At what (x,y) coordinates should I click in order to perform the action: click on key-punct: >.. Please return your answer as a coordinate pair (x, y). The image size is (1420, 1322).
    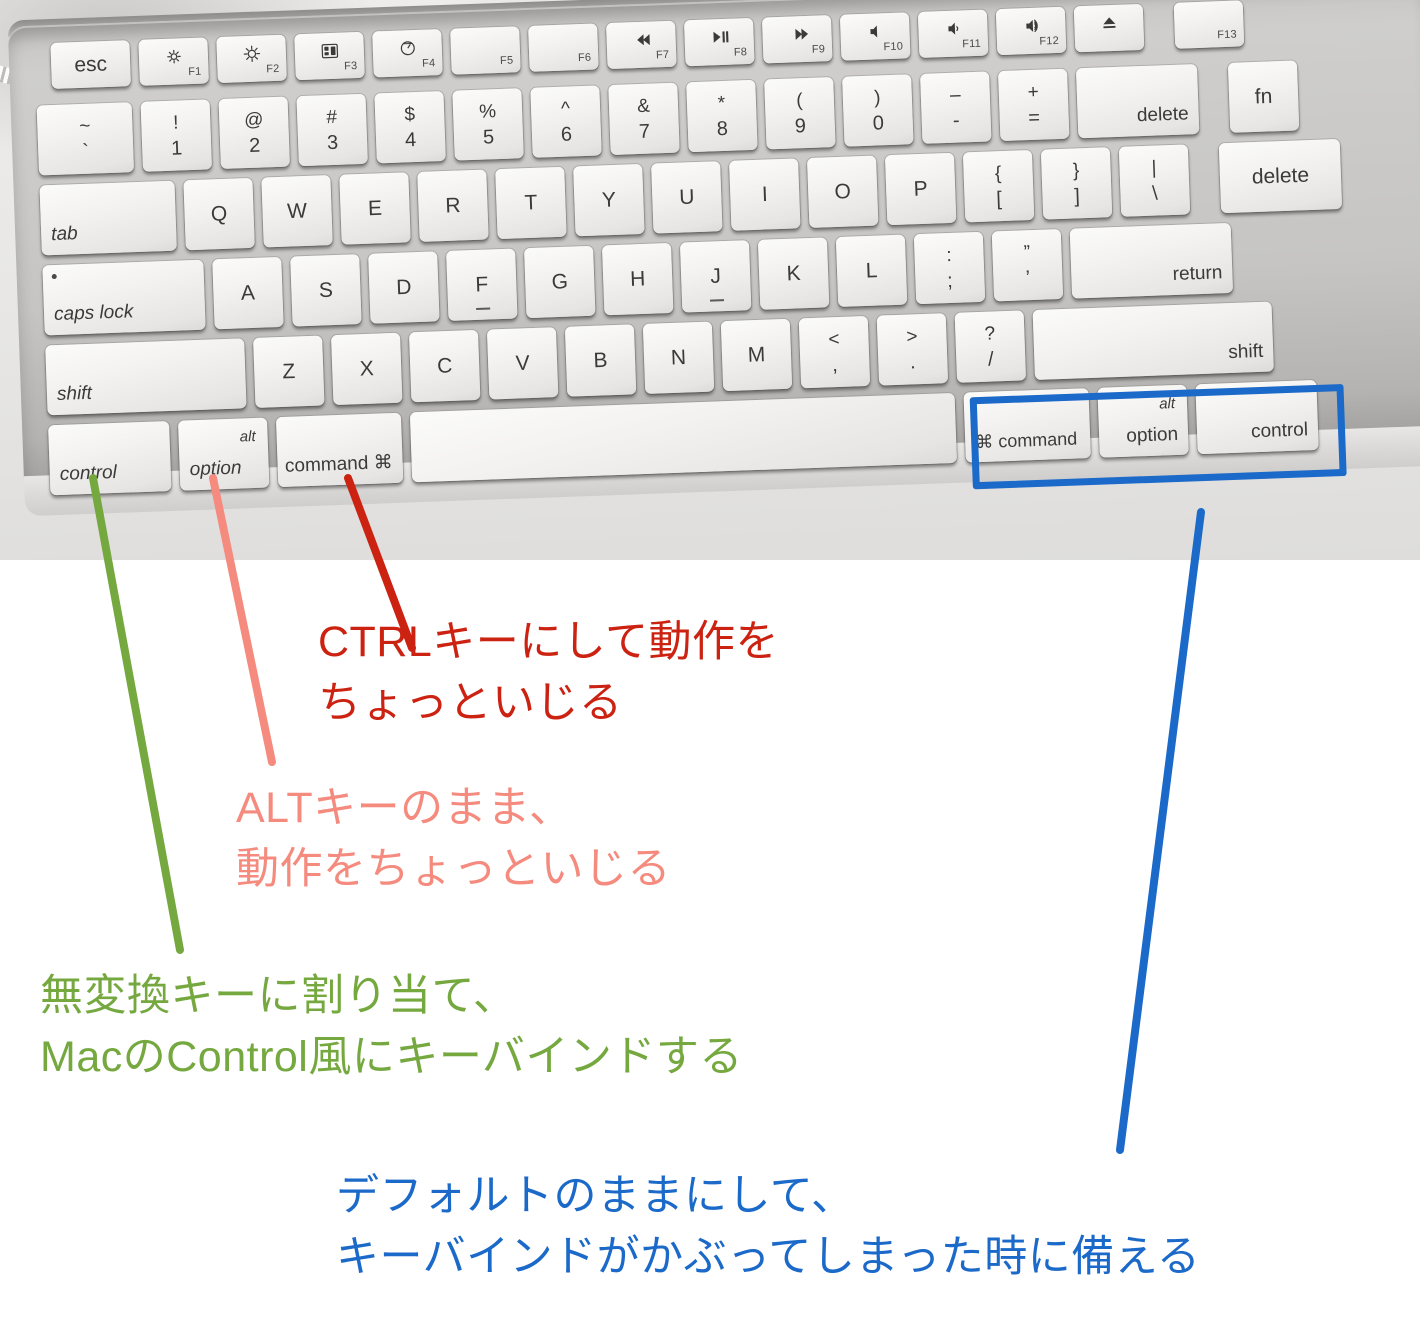
    Looking at the image, I should click on (912, 349).